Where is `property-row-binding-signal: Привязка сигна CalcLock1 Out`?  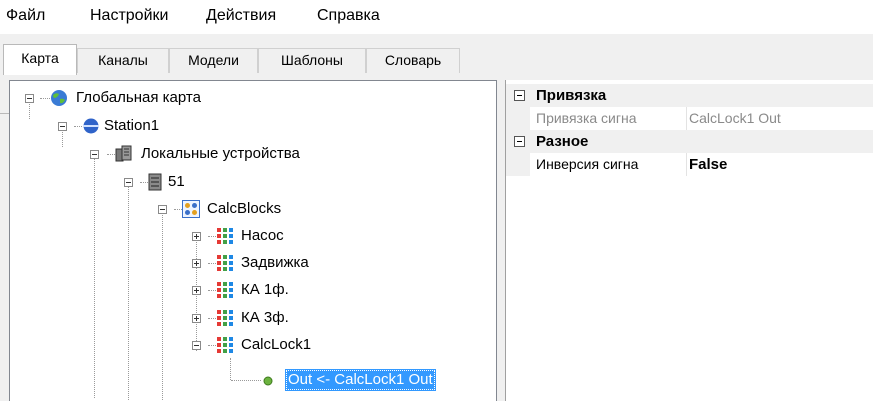
property-row-binding-signal: Привязка сигна CalcLock1 Out is located at coordinates (689, 118).